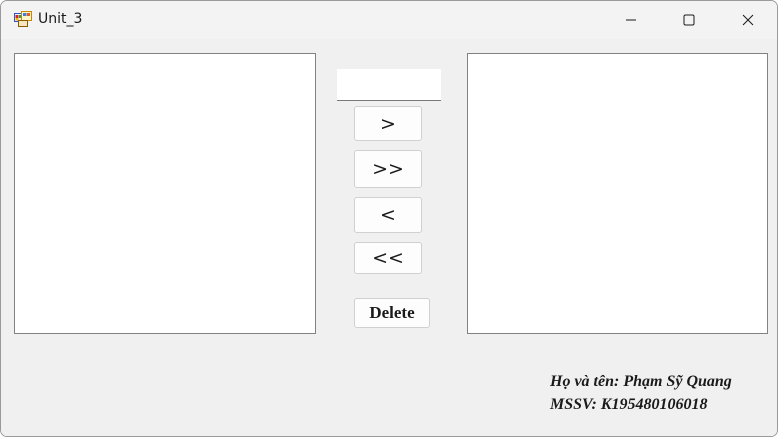  I want to click on maximize-icon, so click(689, 20).